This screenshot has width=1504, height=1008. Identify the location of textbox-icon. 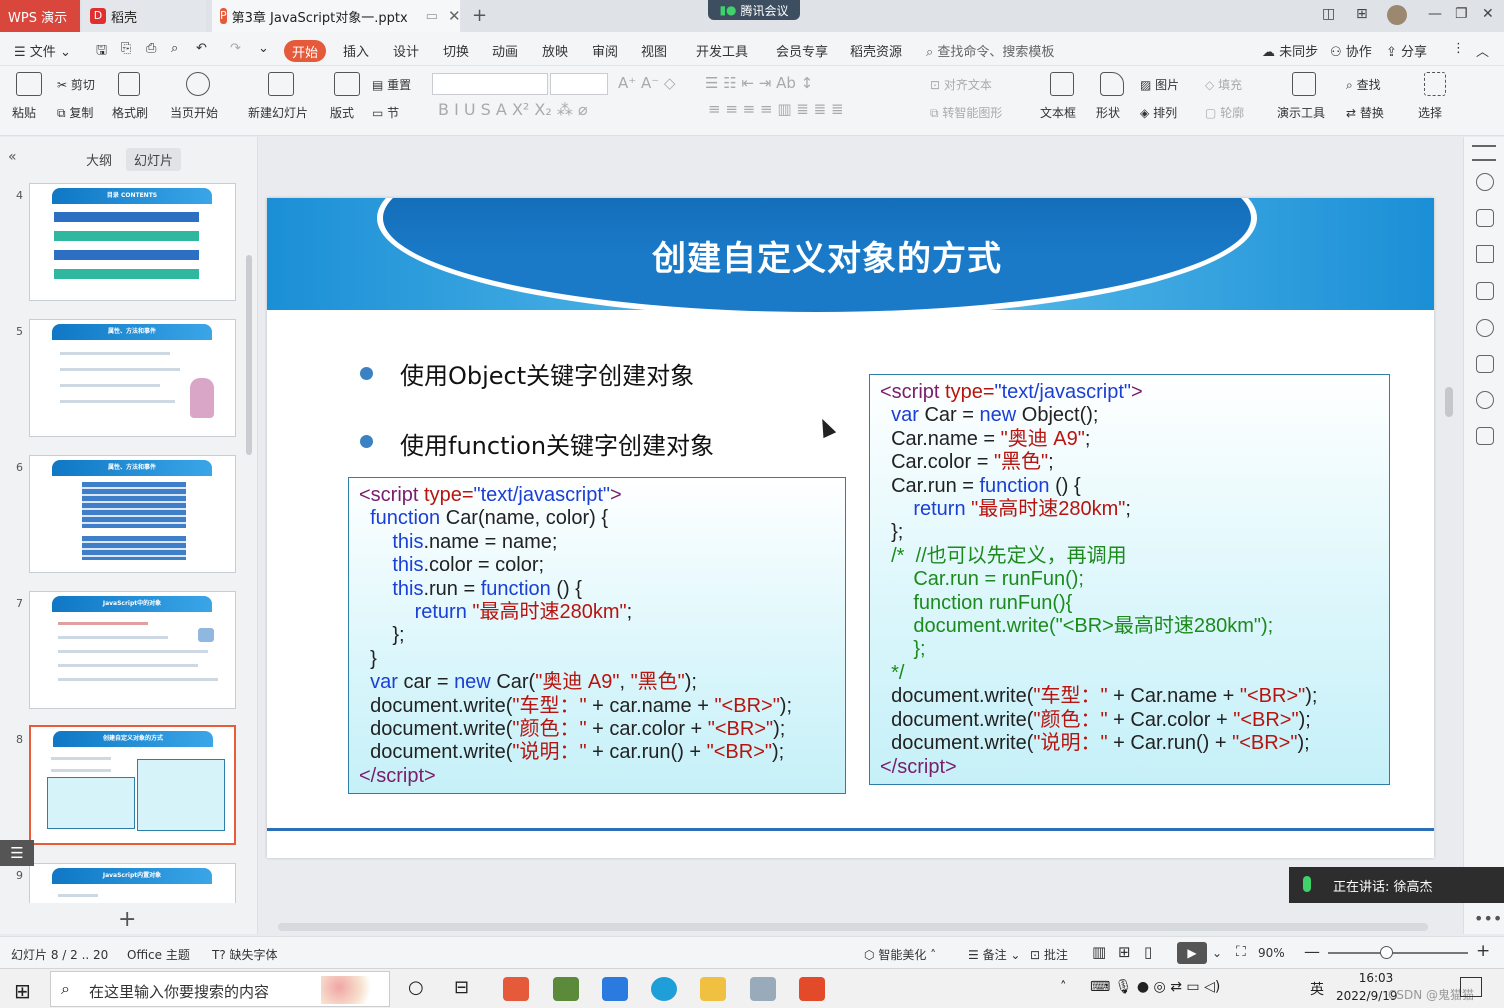
(1062, 84).